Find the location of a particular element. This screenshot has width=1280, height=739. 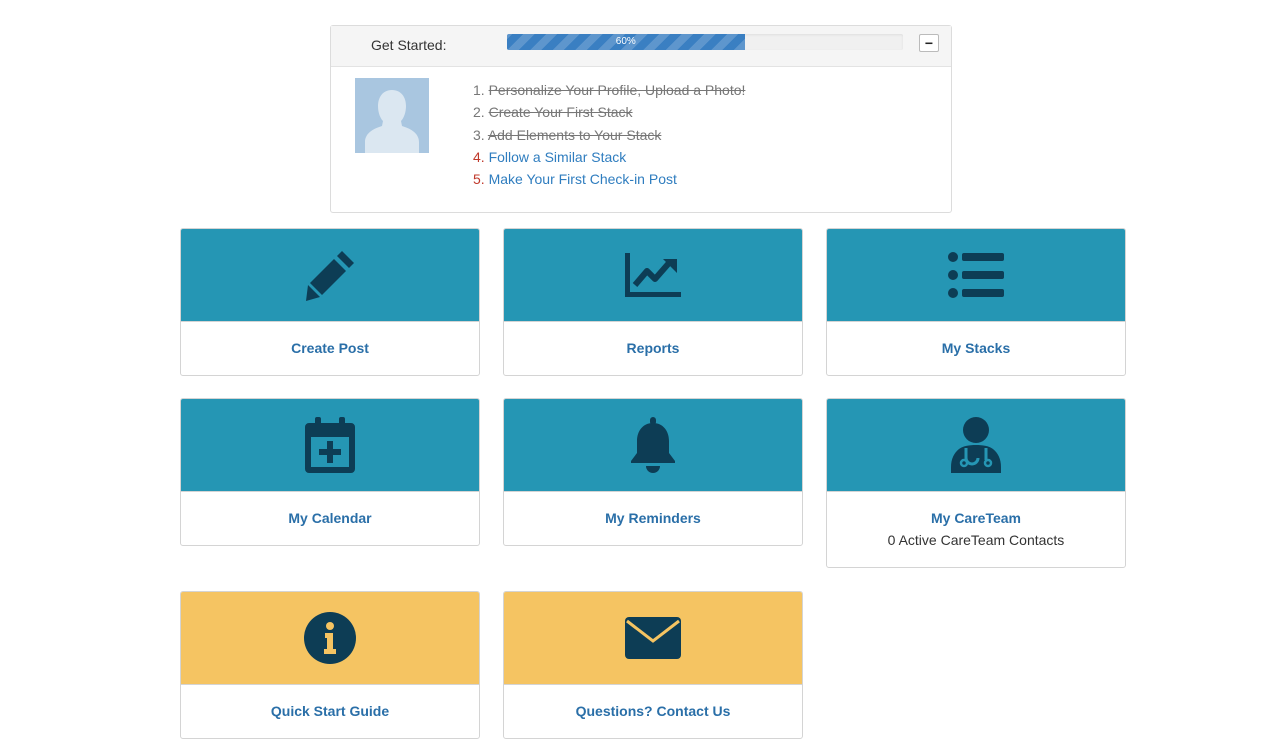

step-number: 2. is located at coordinates (479, 112).